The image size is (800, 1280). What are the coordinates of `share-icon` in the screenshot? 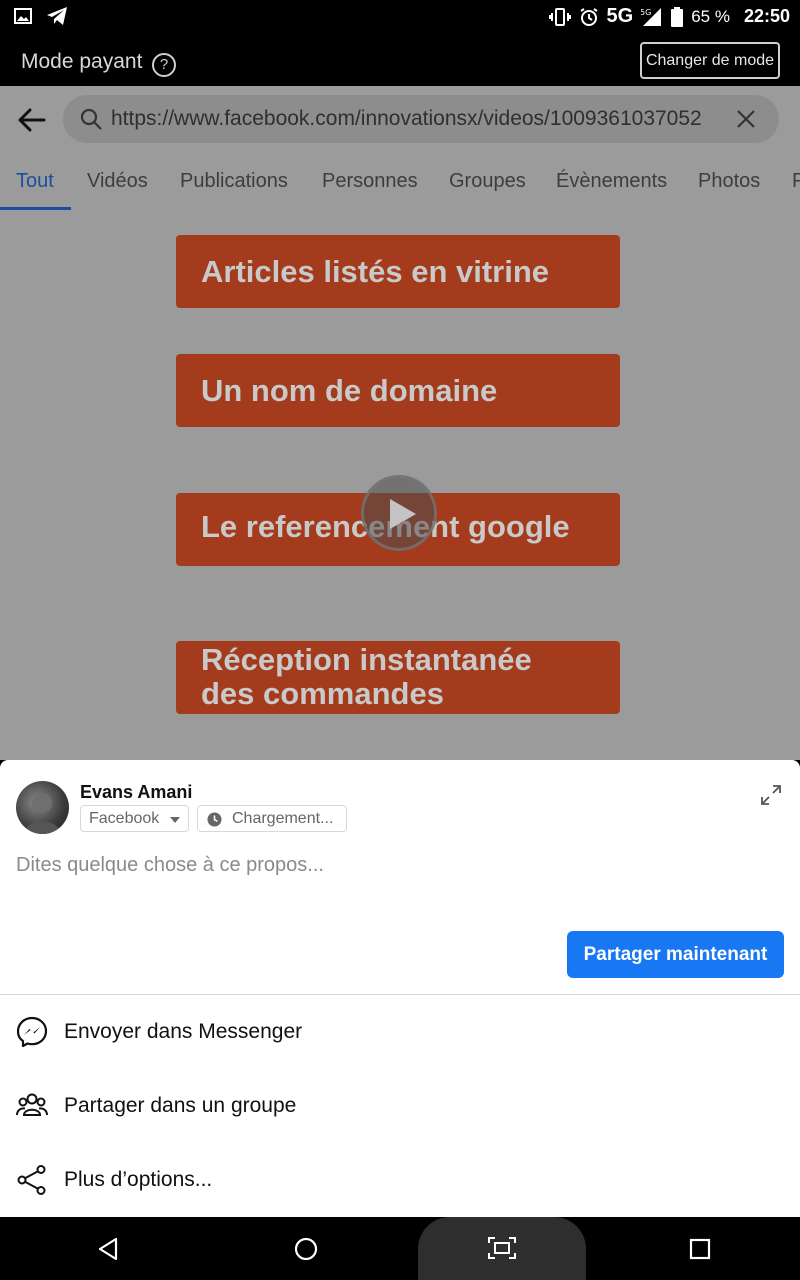 It's located at (31, 1180).